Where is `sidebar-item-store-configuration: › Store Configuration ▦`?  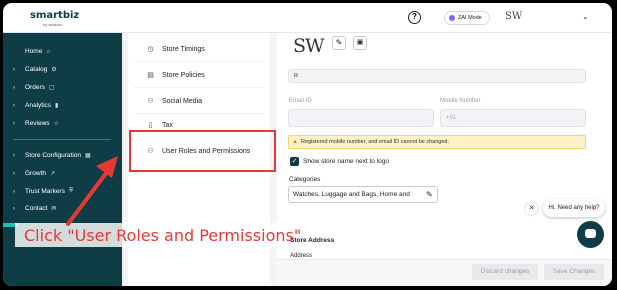 sidebar-item-store-configuration: › Store Configuration ▦ is located at coordinates (52, 155).